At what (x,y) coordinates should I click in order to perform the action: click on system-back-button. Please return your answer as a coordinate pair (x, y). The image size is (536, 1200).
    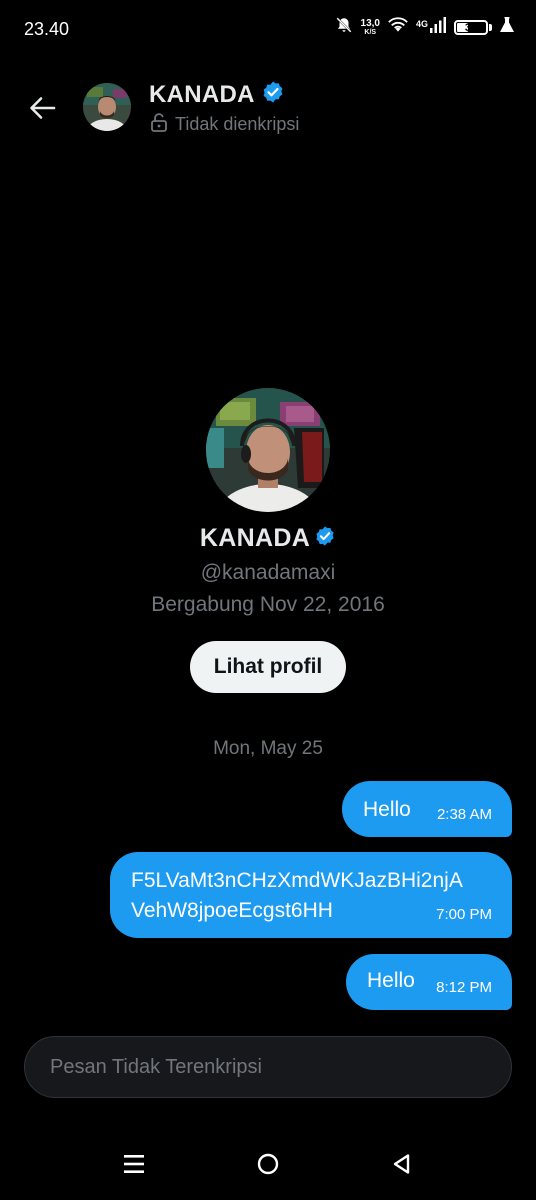
    Looking at the image, I should click on (402, 1164).